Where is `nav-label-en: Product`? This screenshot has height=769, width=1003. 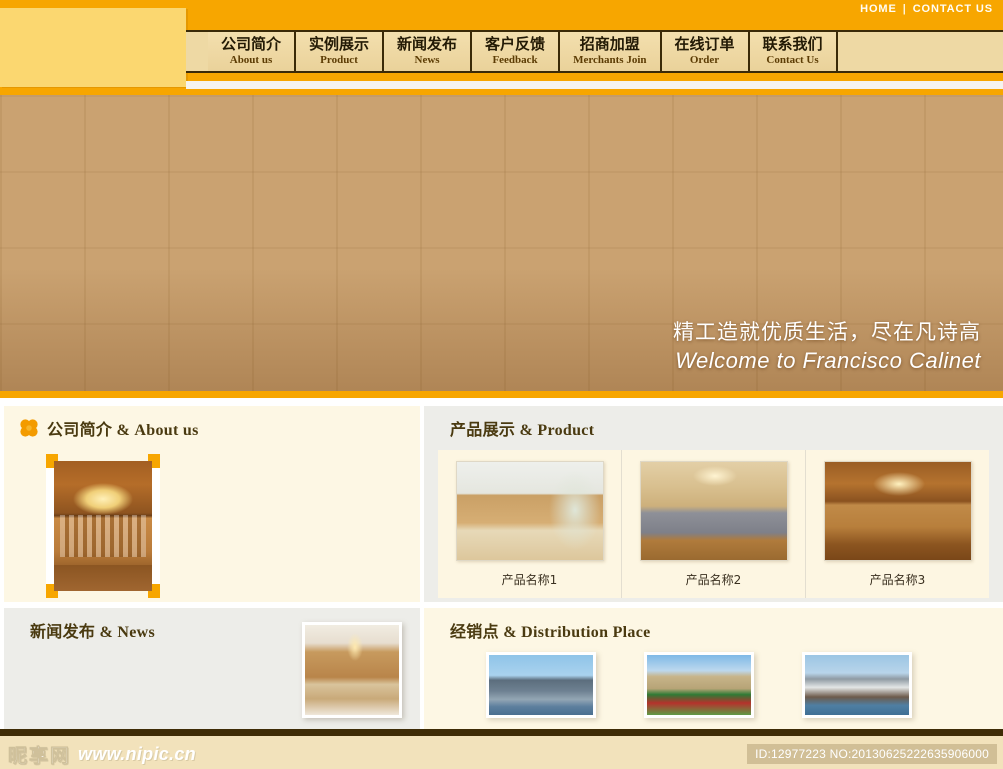 nav-label-en: Product is located at coordinates (339, 59).